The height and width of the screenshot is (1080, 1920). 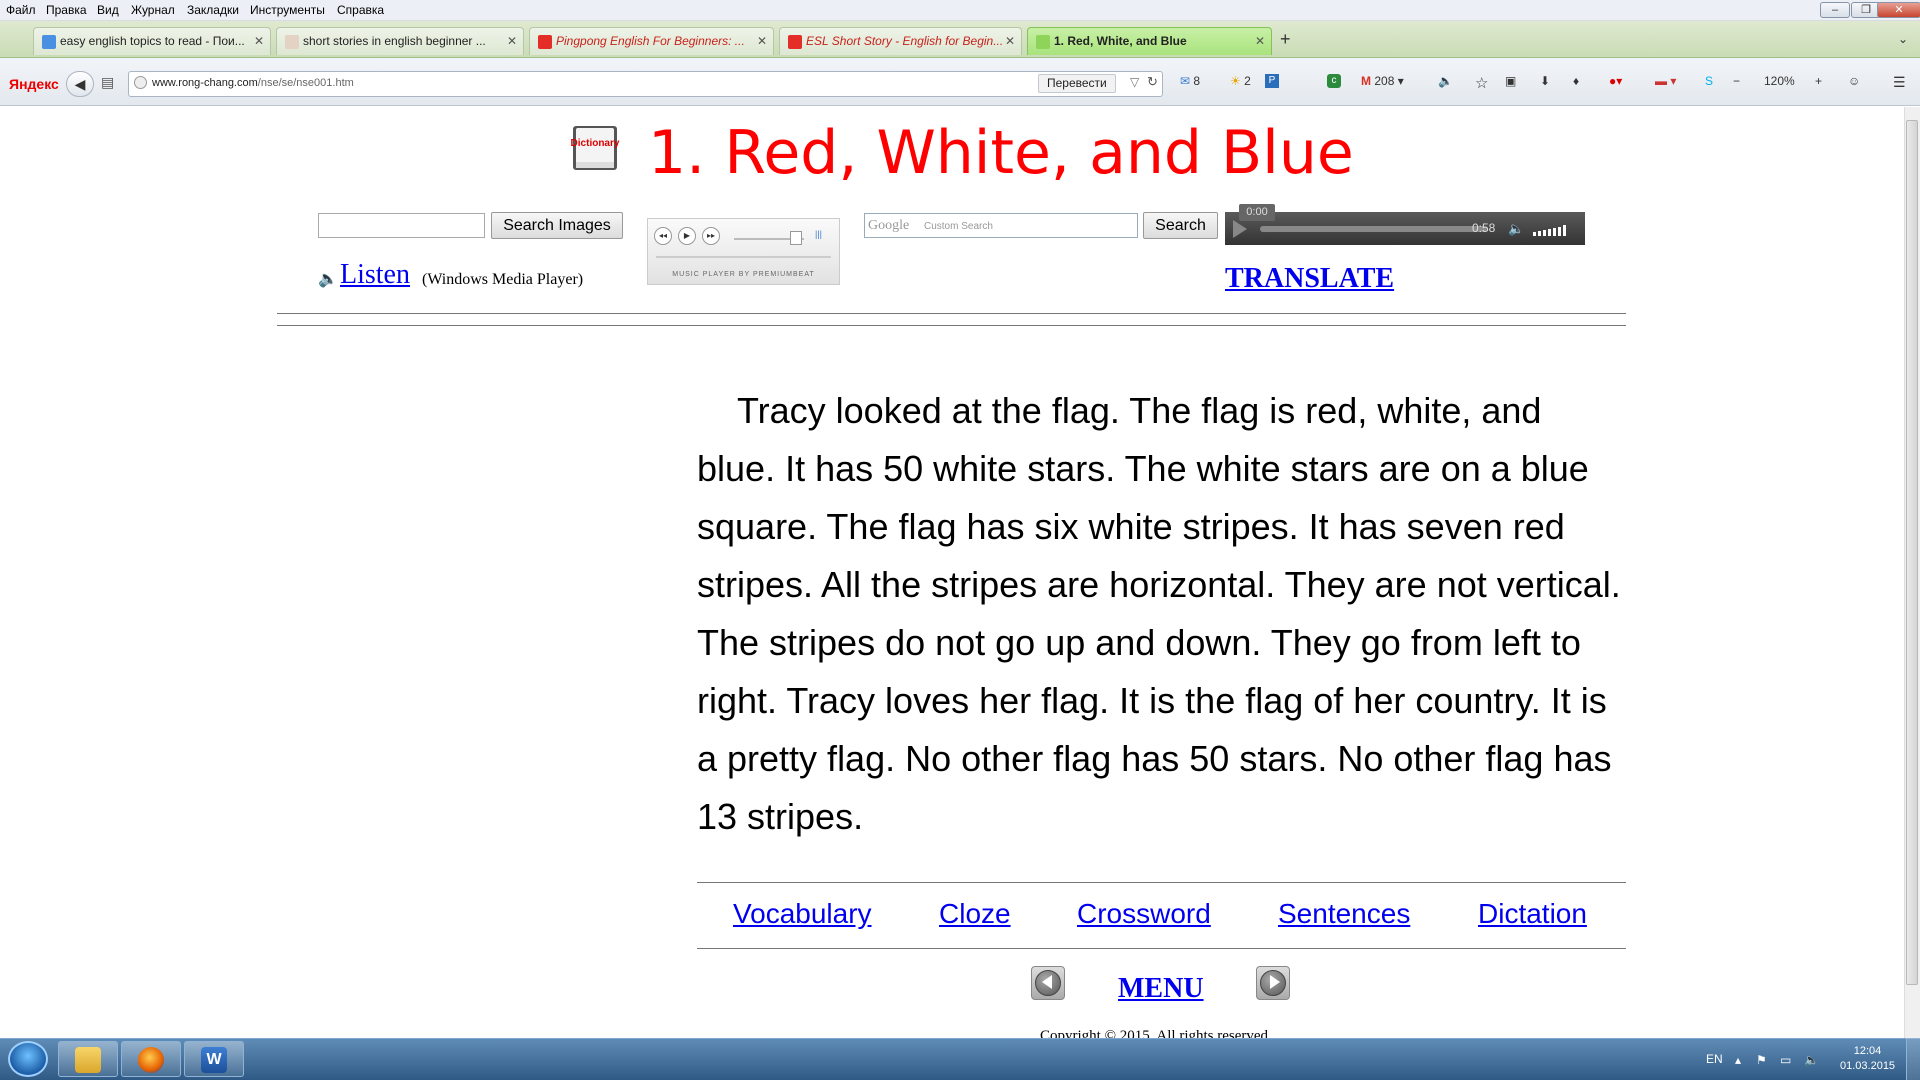 I want to click on back-button: ◀, so click(x=80, y=84).